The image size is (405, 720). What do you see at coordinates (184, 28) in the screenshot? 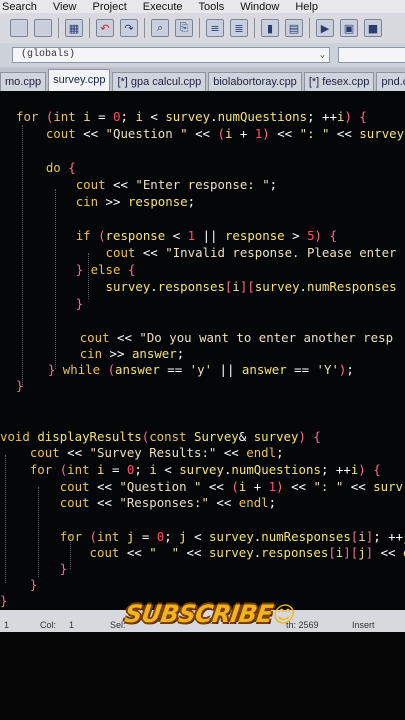
I see `replace-icon: ⎘` at bounding box center [184, 28].